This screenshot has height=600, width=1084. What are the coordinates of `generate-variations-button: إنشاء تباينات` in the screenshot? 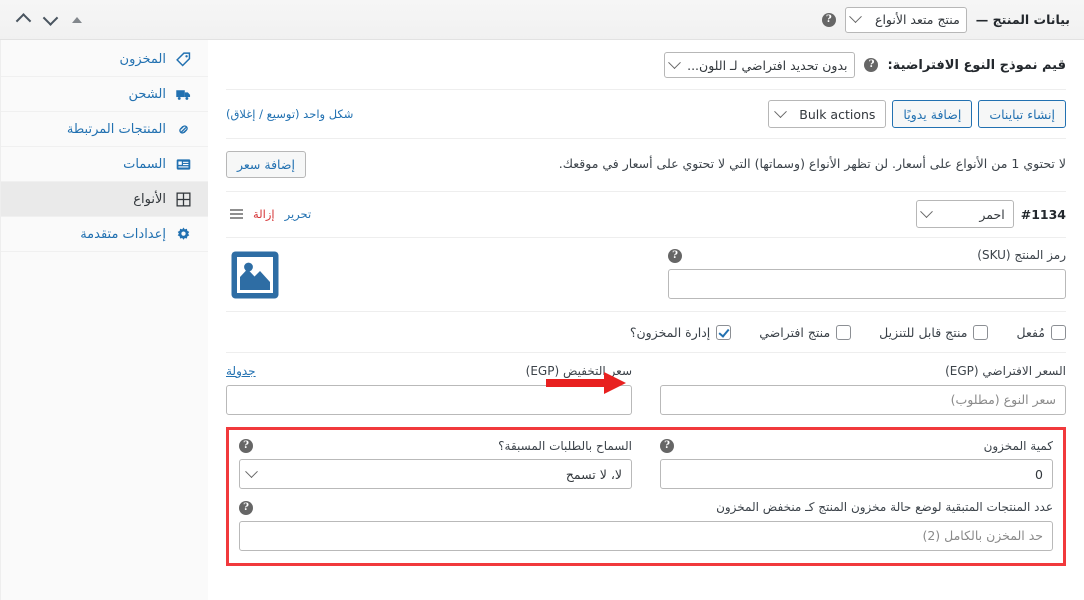 It's located at (1022, 114).